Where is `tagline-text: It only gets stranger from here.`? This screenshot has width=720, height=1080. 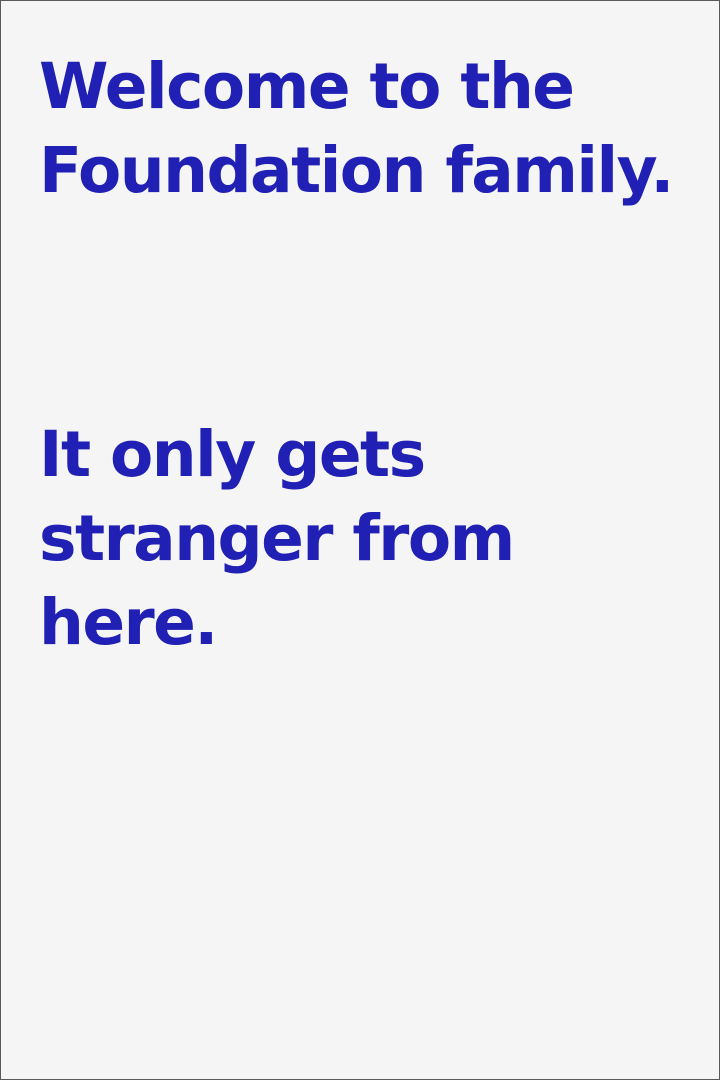 tagline-text: It only gets stranger from here. is located at coordinates (277, 538).